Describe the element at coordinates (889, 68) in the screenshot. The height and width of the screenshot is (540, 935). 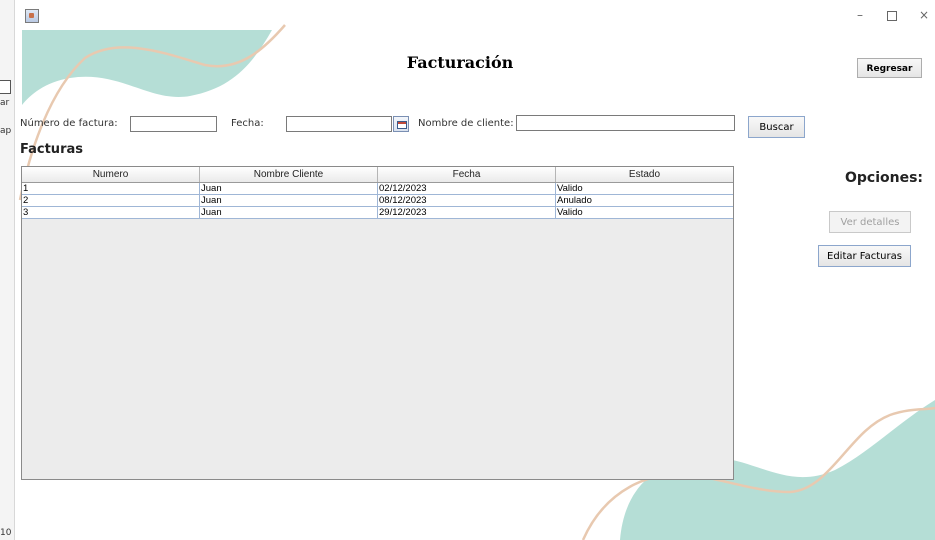
I see `back-button: Regresar` at that location.